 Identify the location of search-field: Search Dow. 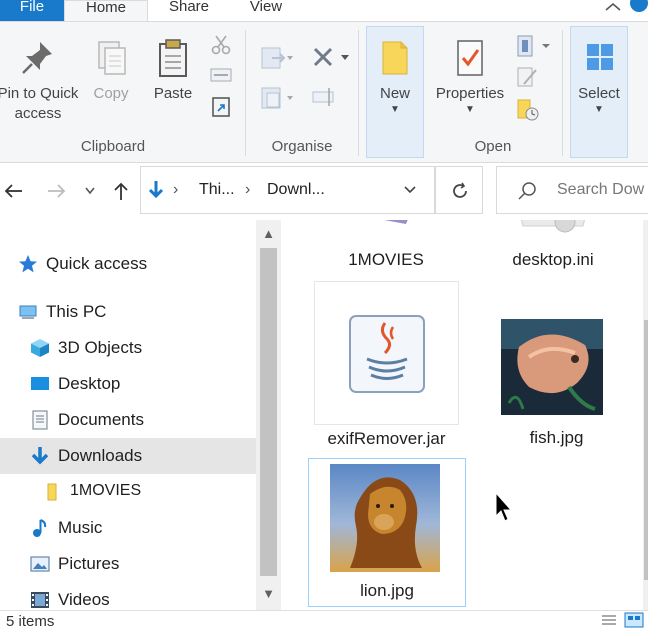
(572, 190).